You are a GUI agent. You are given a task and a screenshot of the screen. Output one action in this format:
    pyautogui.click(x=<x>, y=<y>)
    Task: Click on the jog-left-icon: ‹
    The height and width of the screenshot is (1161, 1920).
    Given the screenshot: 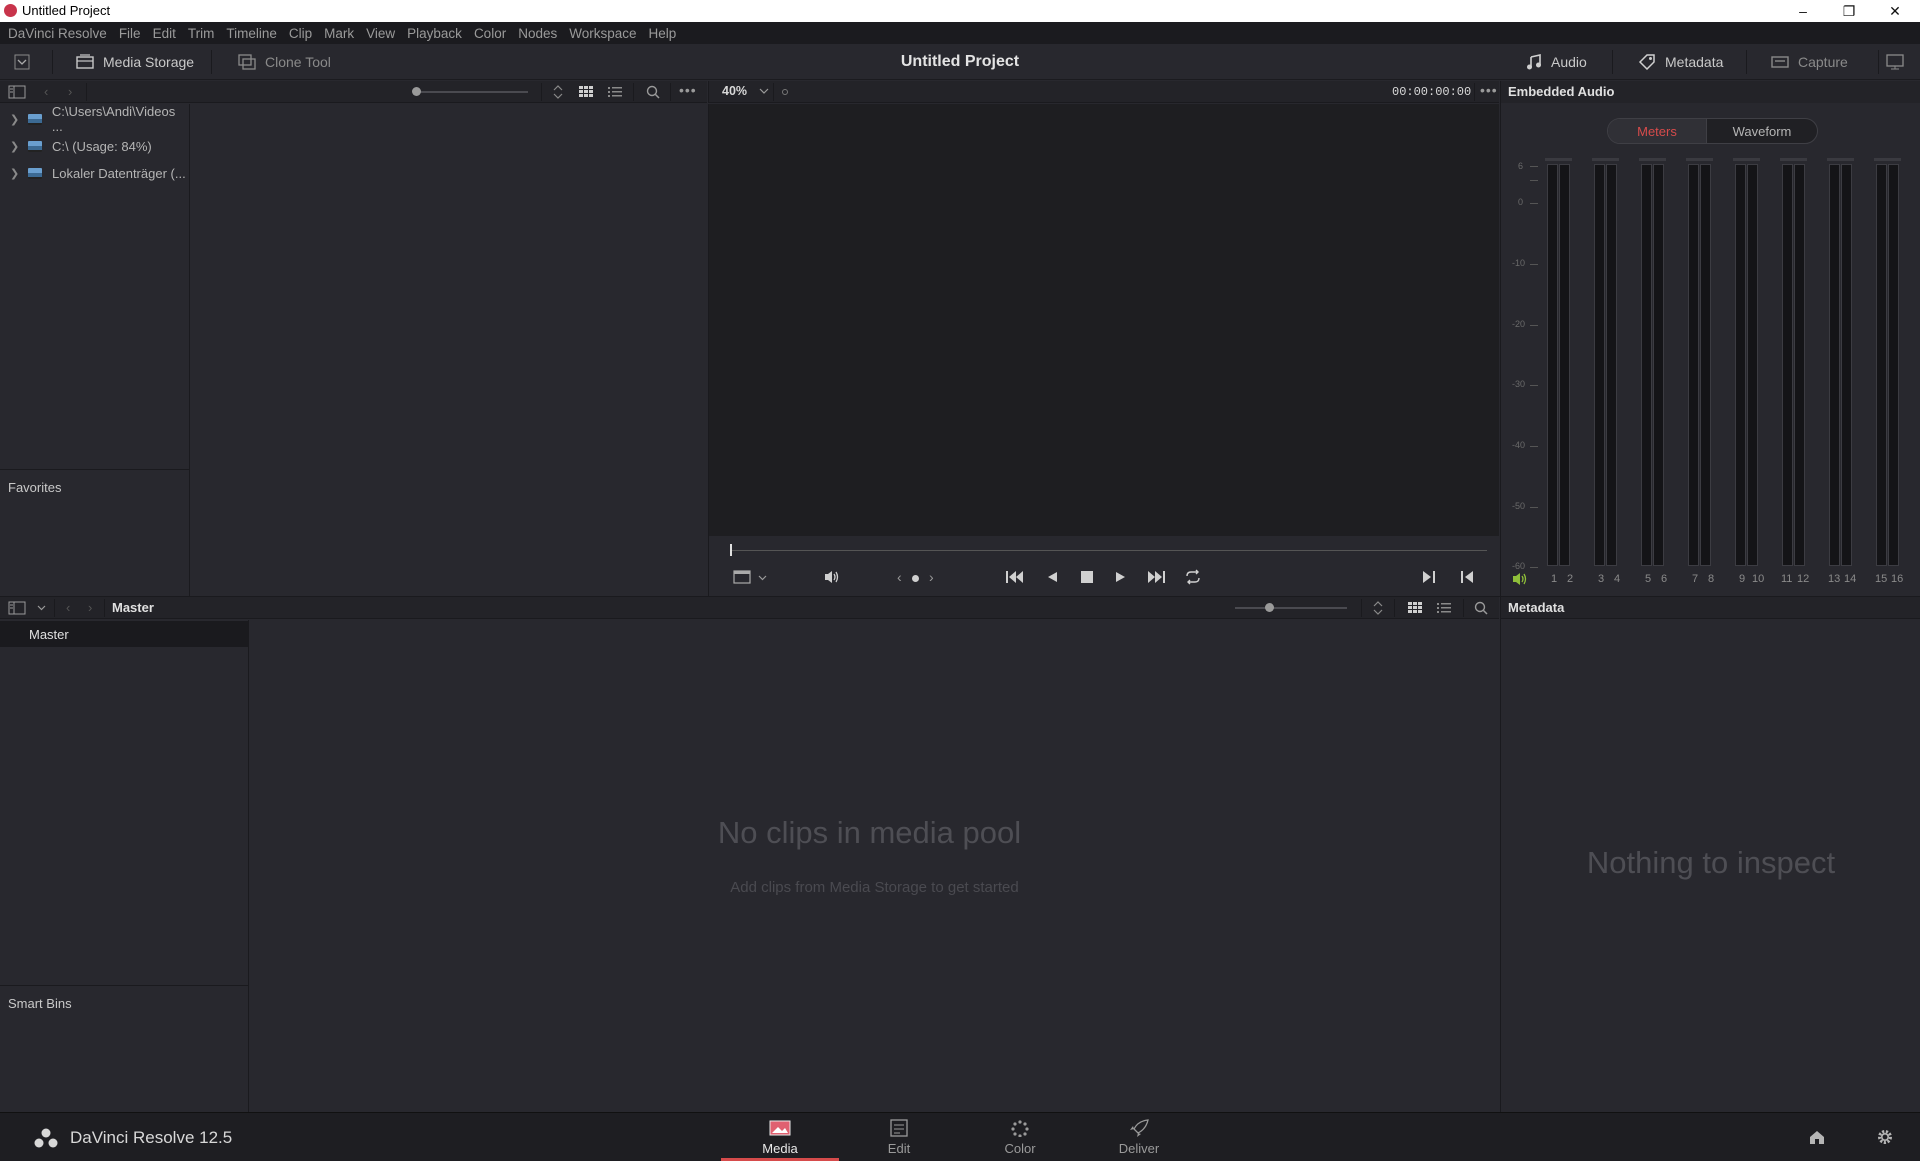 What is the action you would take?
    pyautogui.click(x=899, y=577)
    